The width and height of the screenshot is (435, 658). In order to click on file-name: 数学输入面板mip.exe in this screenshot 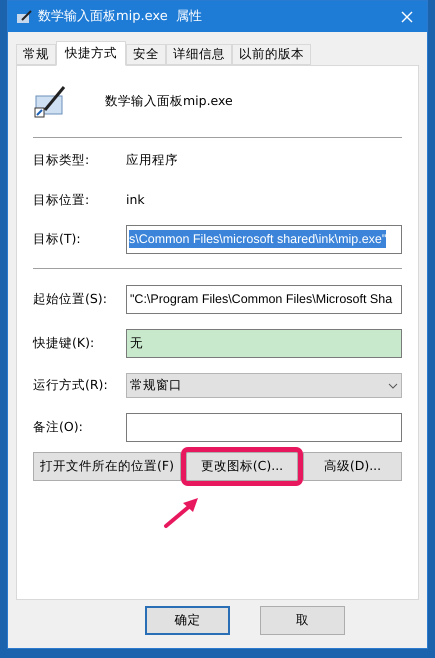, I will do `click(169, 101)`.